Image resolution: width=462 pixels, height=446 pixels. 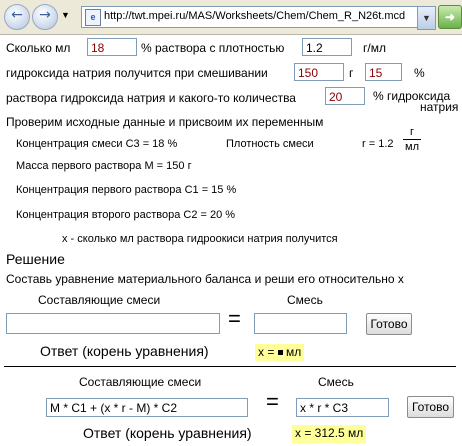 I want to click on components-label: Составляющие смеси, so click(x=99, y=300).